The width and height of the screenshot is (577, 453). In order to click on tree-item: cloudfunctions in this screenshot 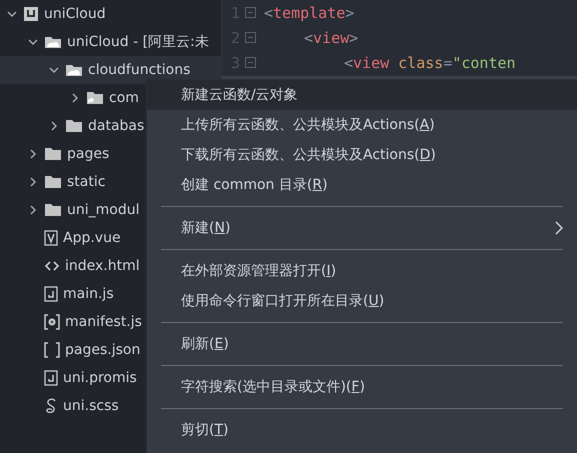, I will do `click(110, 70)`.